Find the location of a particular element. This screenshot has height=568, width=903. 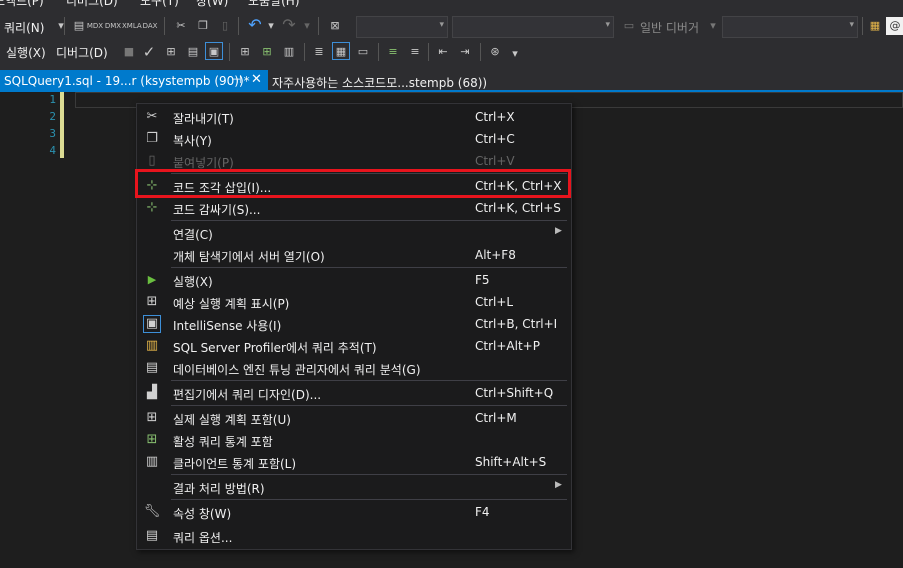

menu-item-intellisense: ▣ IntelliSense 사용(I) Ctrl+B, Ctrl+I is located at coordinates (354, 324).